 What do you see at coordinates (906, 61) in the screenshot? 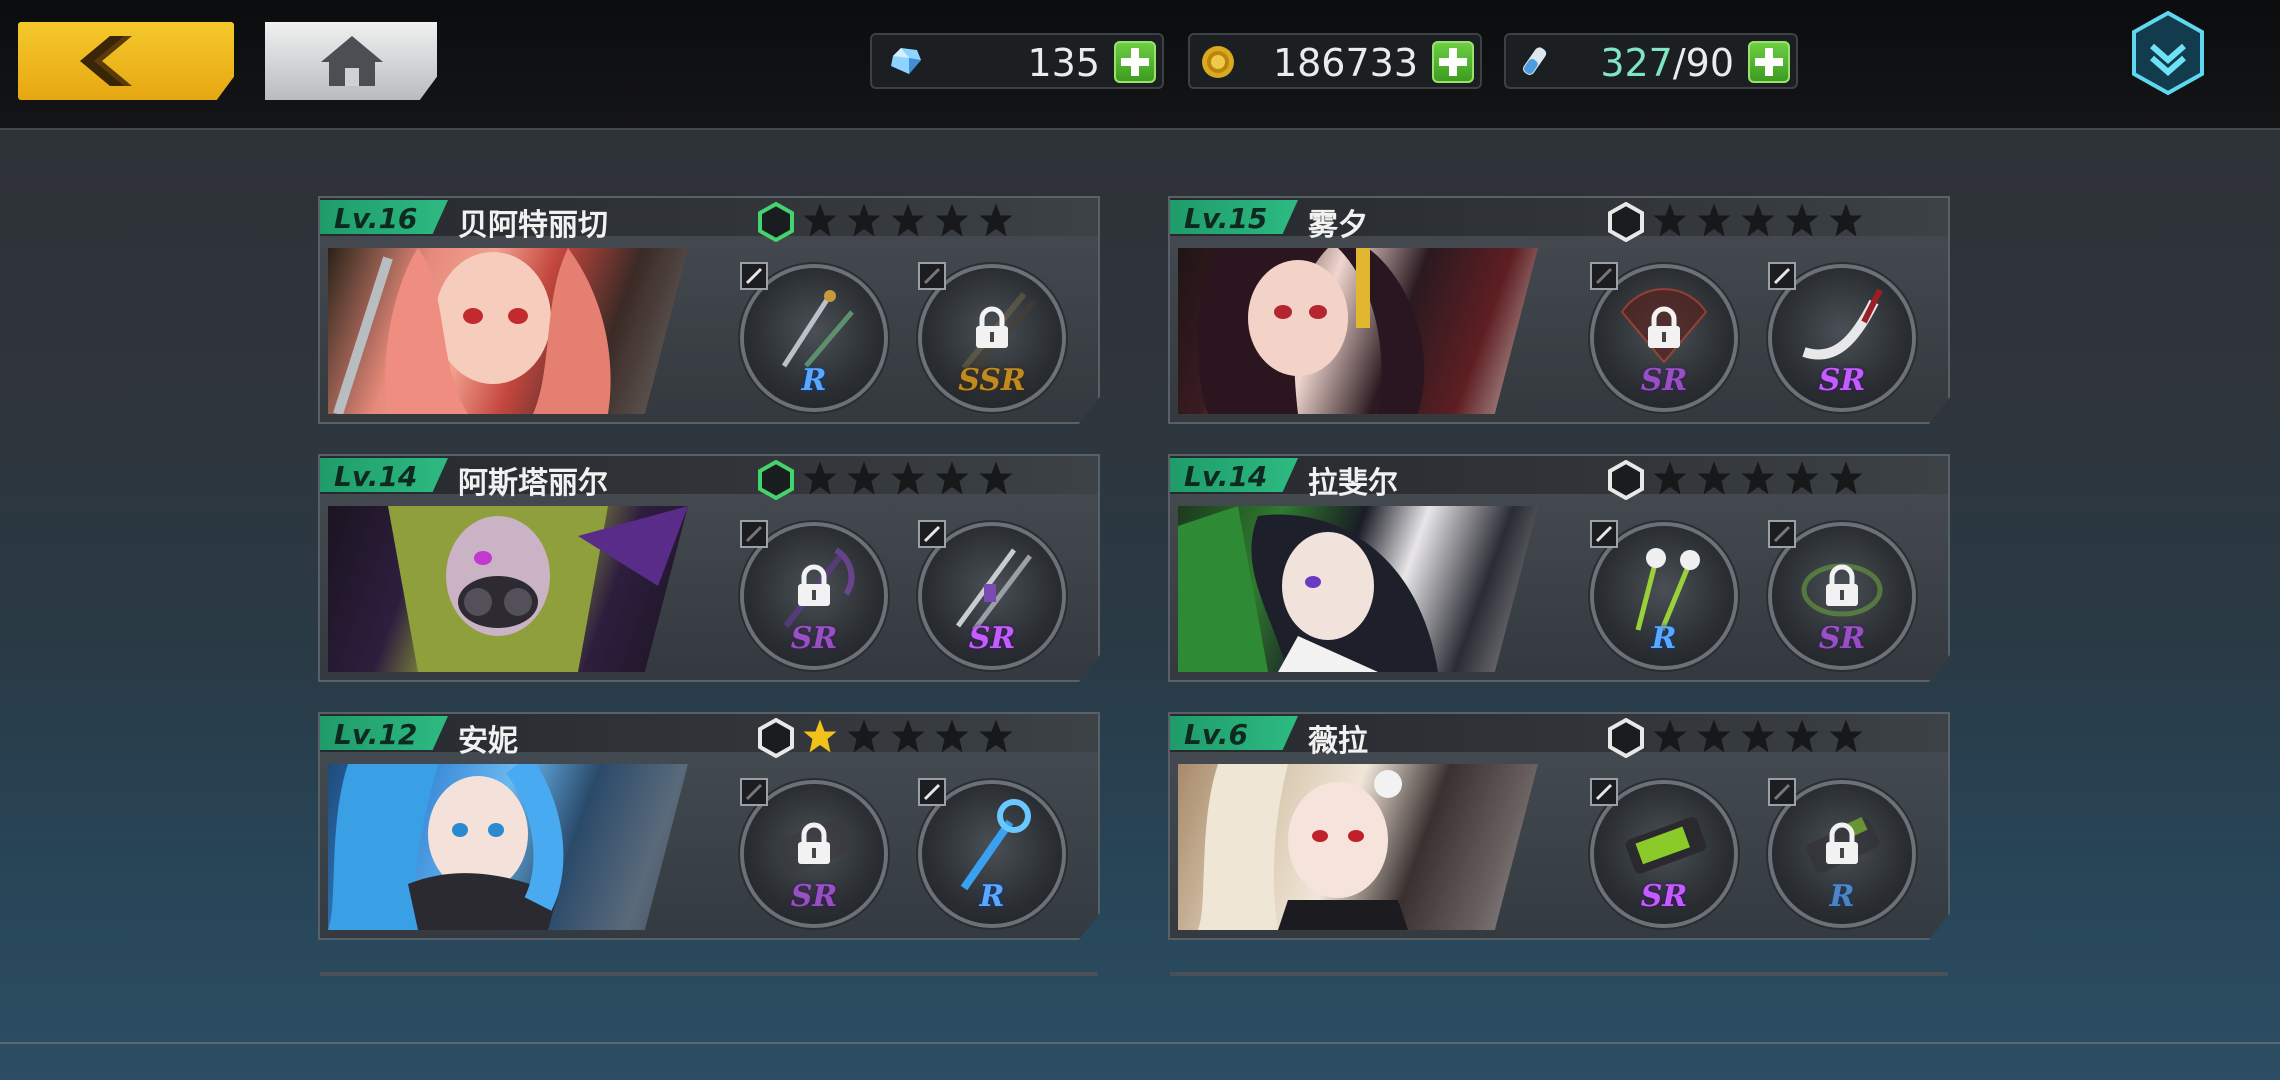
I see `gem-icon` at bounding box center [906, 61].